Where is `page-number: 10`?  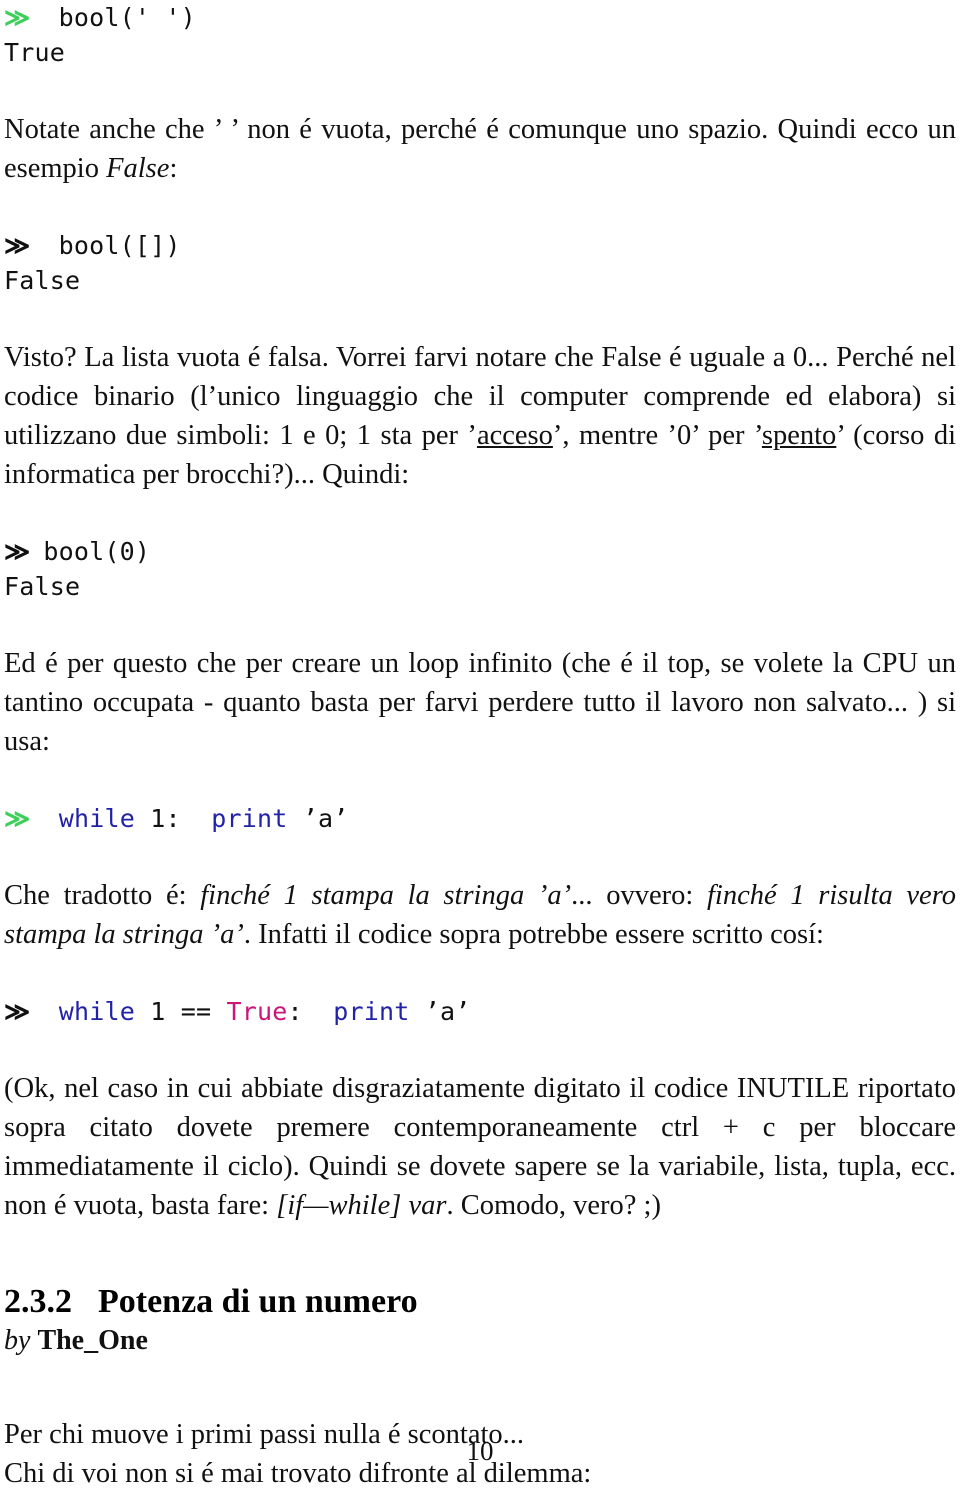 page-number: 10 is located at coordinates (480, 1451).